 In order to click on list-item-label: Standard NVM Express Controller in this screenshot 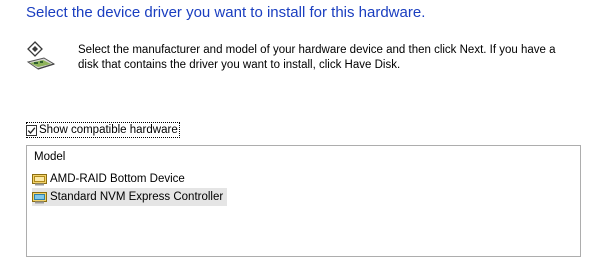, I will do `click(137, 197)`.